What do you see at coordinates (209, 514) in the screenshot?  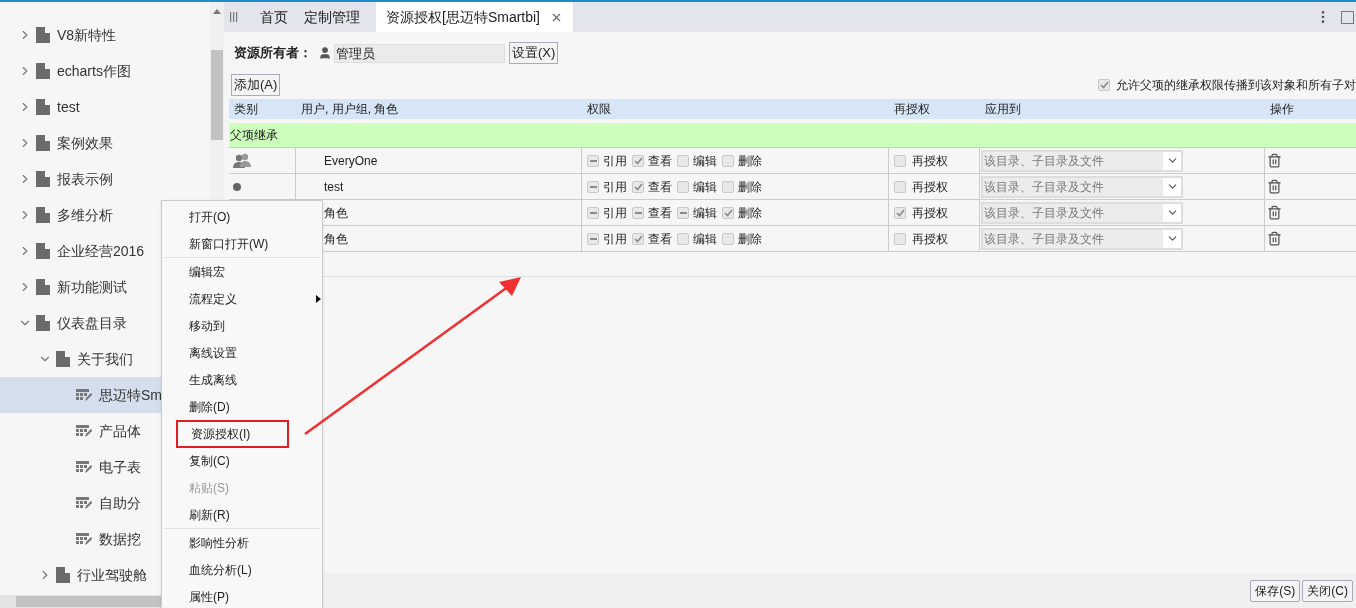 I see `menu-item: 刷新(R)` at bounding box center [209, 514].